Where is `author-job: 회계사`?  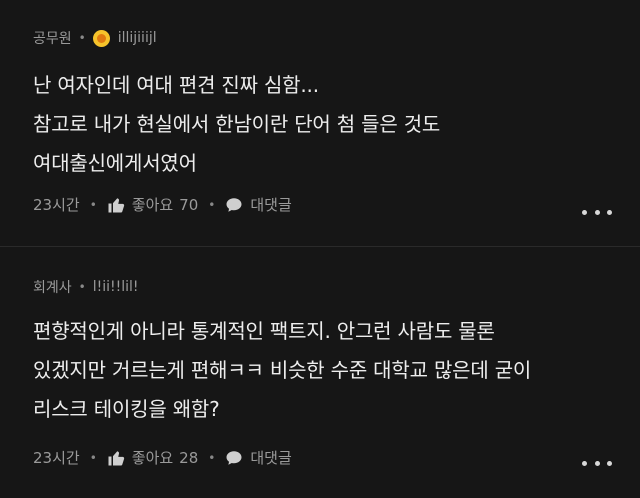 author-job: 회계사 is located at coordinates (52, 287).